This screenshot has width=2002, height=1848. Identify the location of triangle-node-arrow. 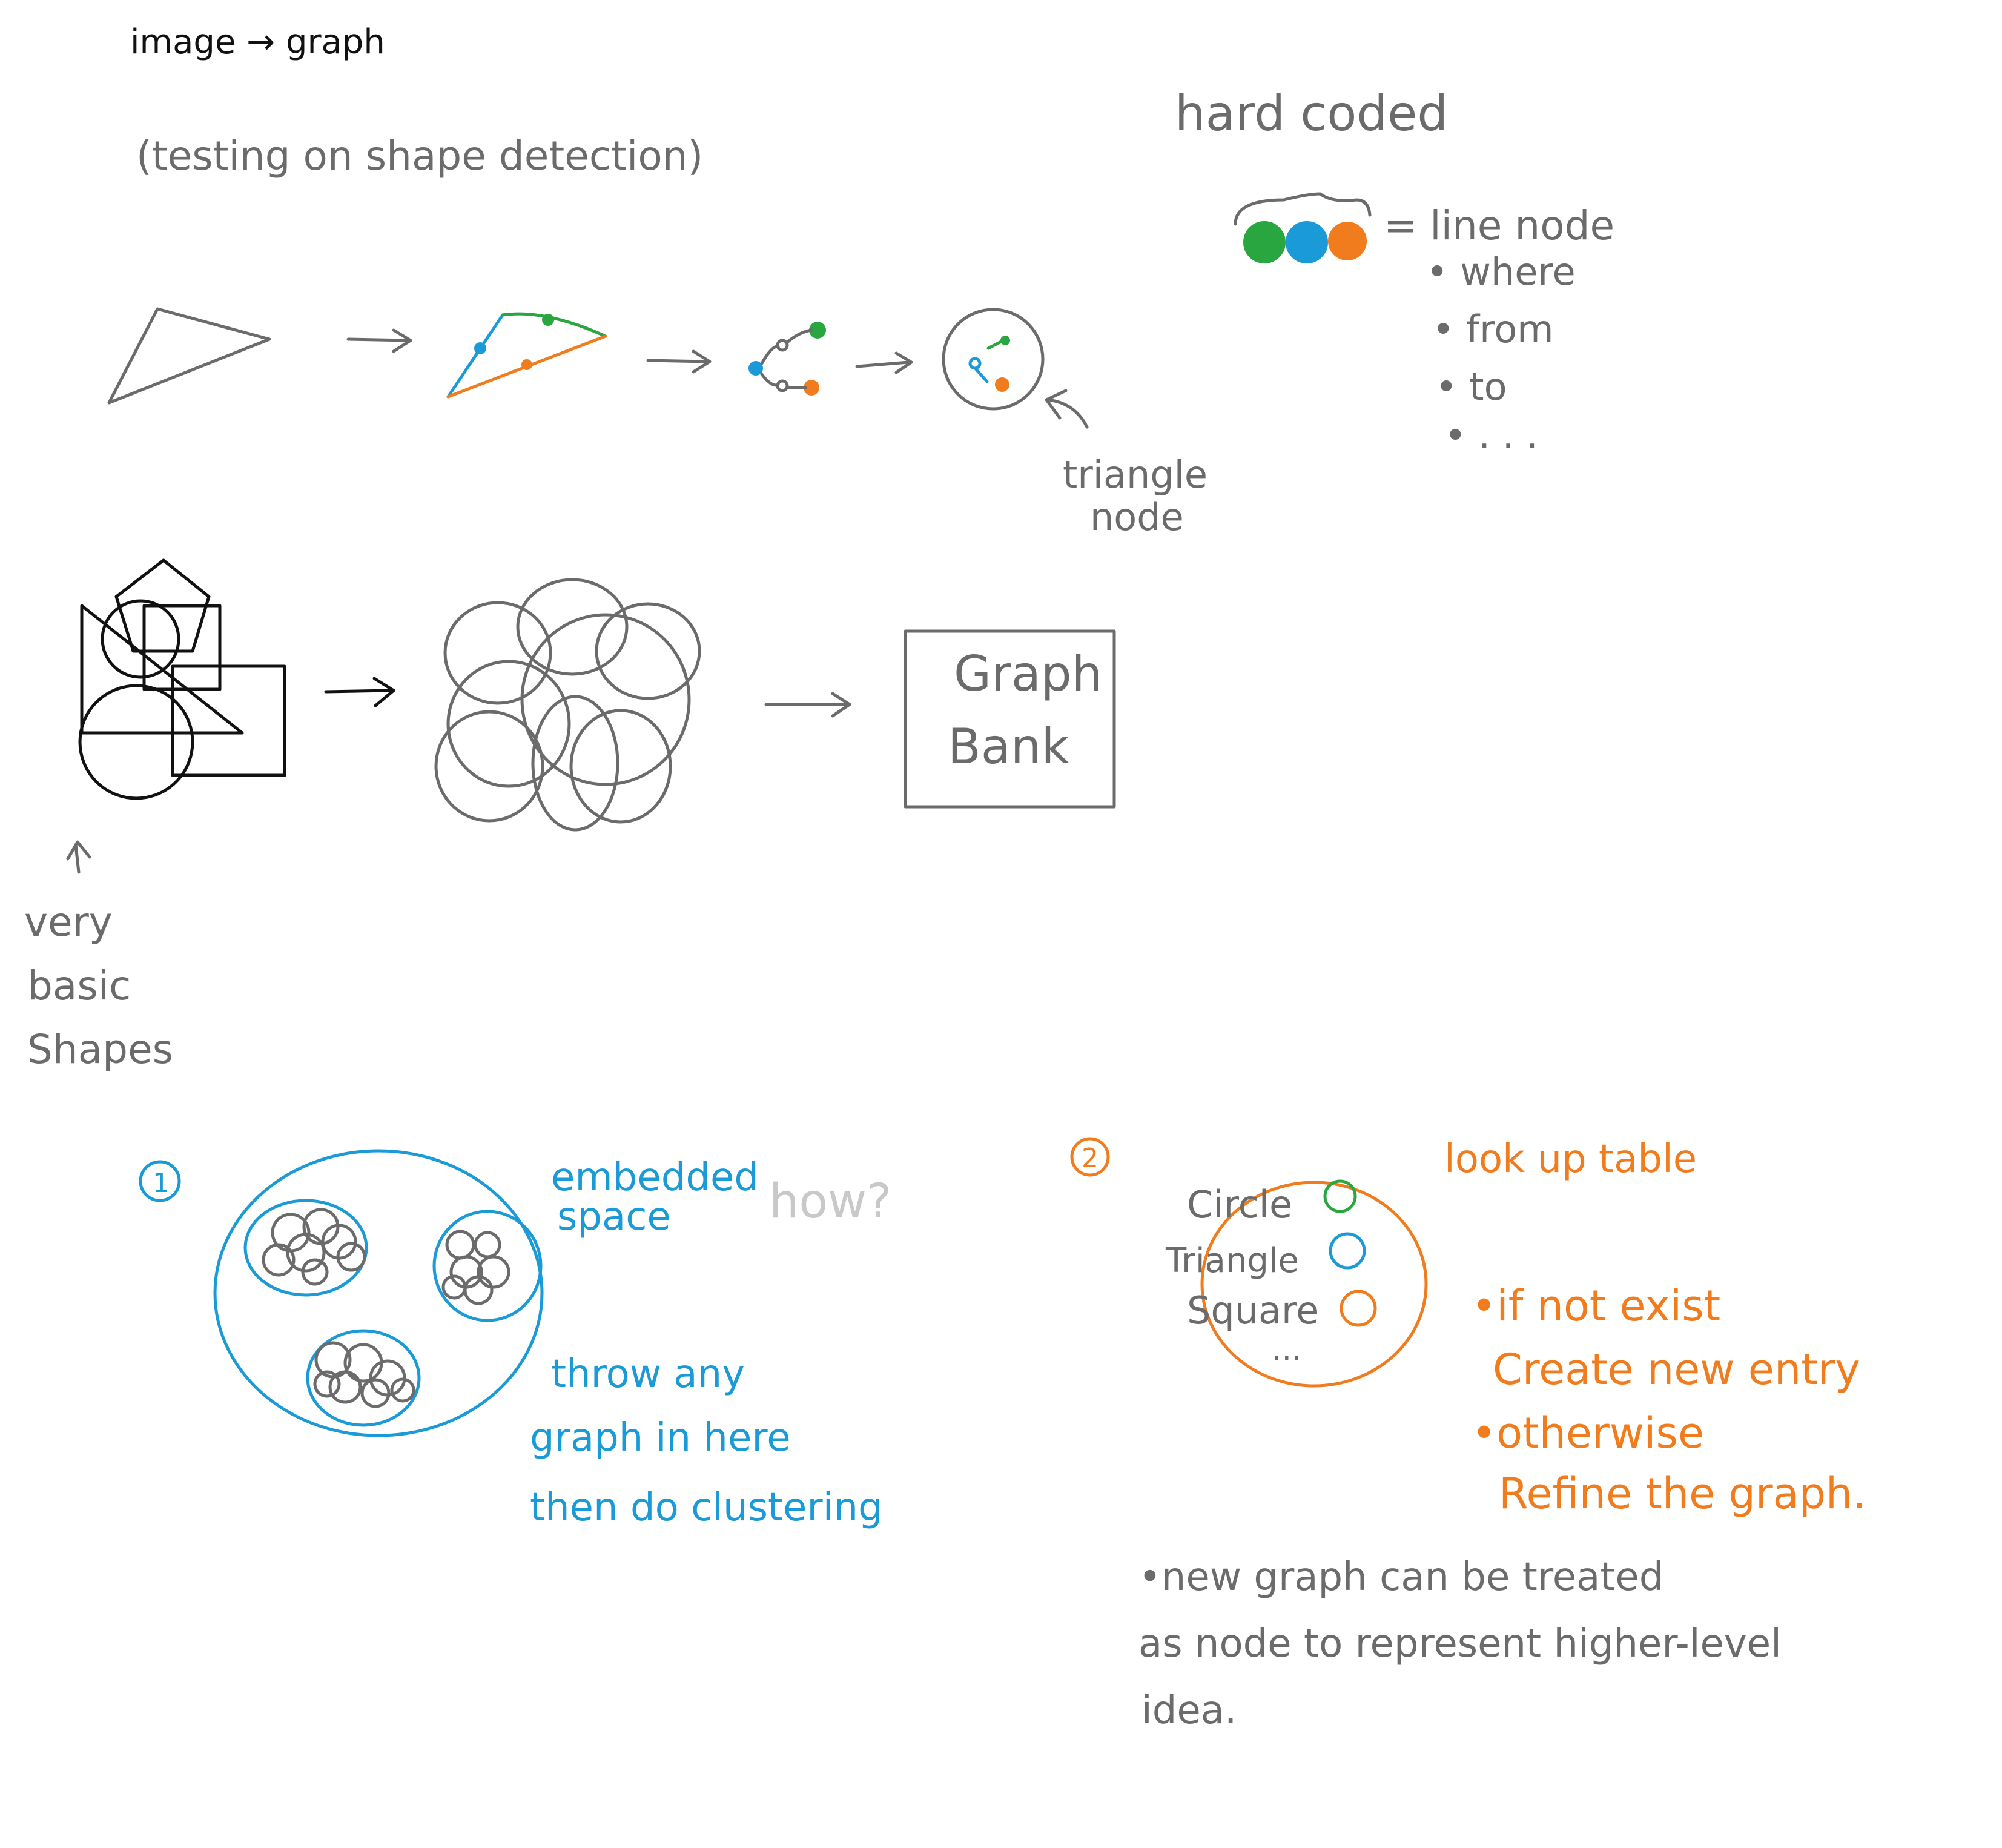
(1067, 409).